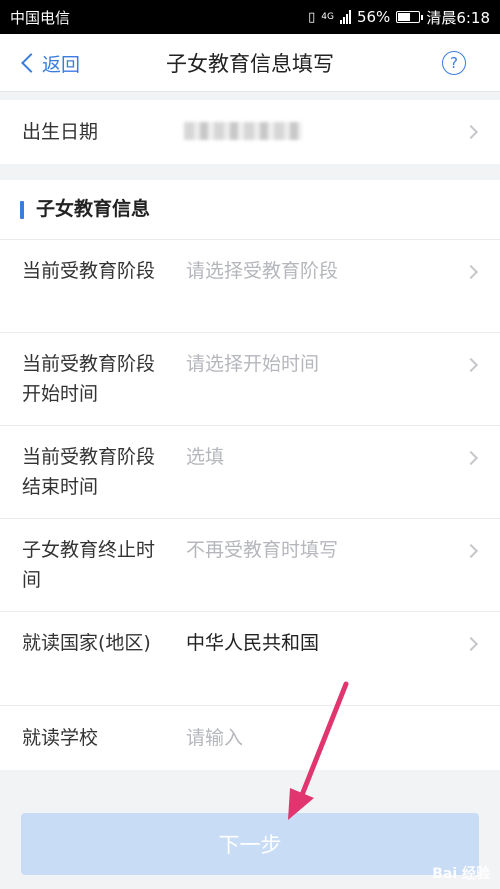  I want to click on edu-stage-value: 请选择受教育阶段, so click(262, 271).